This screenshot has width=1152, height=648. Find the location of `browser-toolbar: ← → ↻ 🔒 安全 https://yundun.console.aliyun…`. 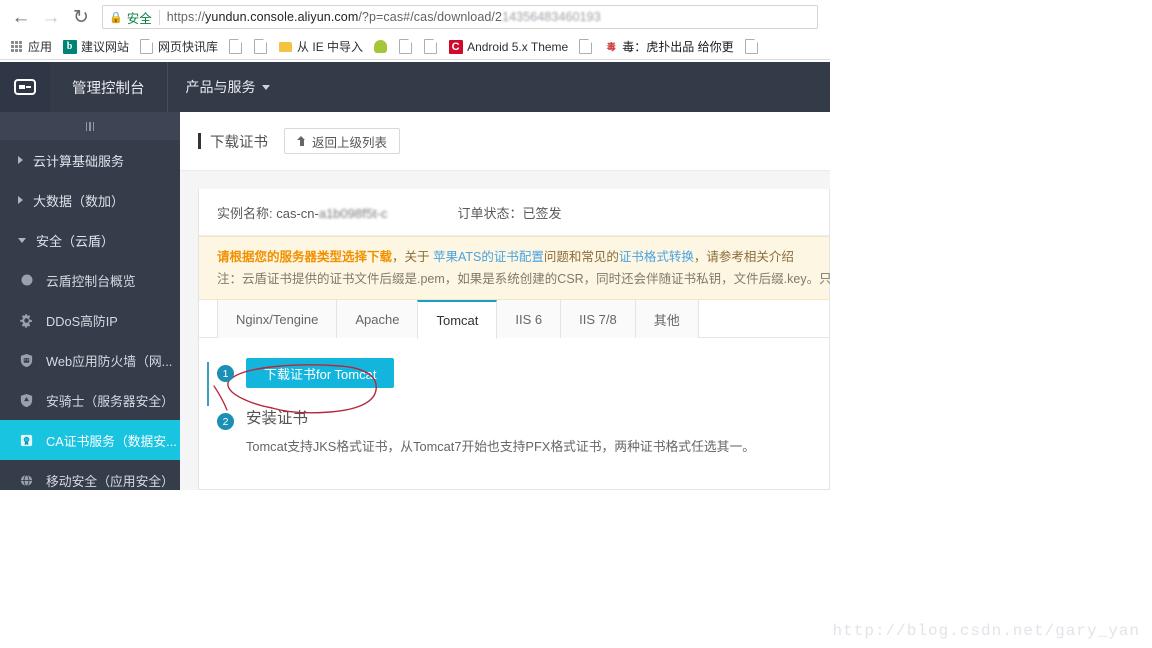

browser-toolbar: ← → ↻ 🔒 安全 https://yundun.console.aliyun… is located at coordinates (415, 17).